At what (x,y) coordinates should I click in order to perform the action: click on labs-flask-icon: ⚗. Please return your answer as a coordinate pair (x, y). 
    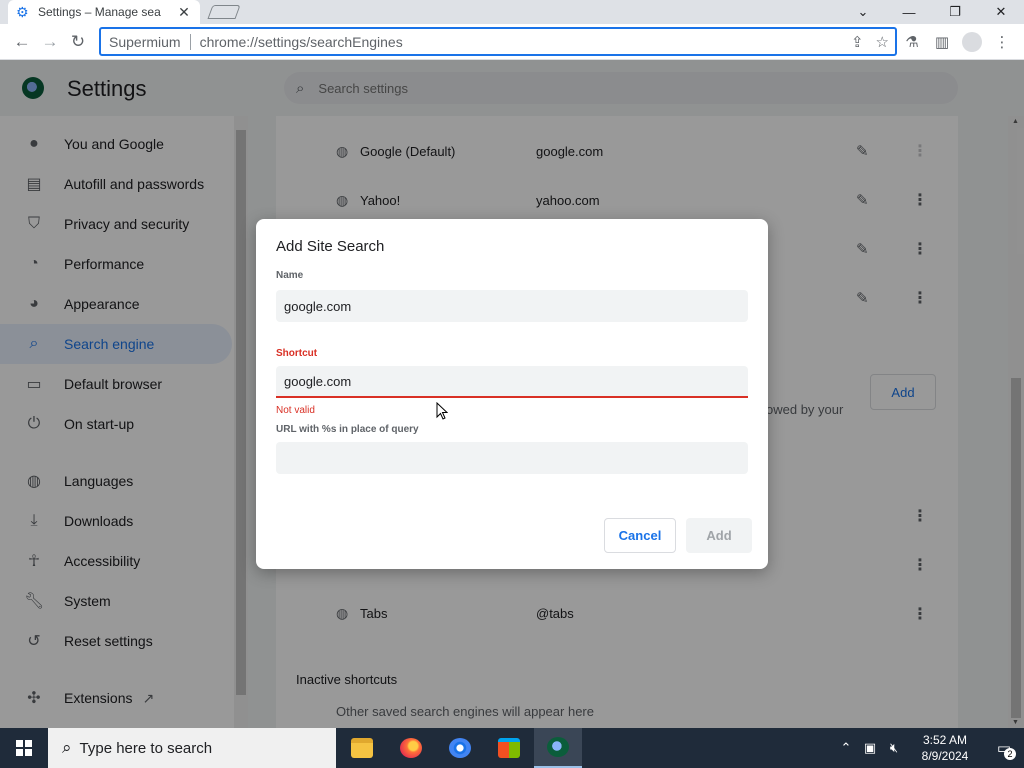
    Looking at the image, I should click on (912, 42).